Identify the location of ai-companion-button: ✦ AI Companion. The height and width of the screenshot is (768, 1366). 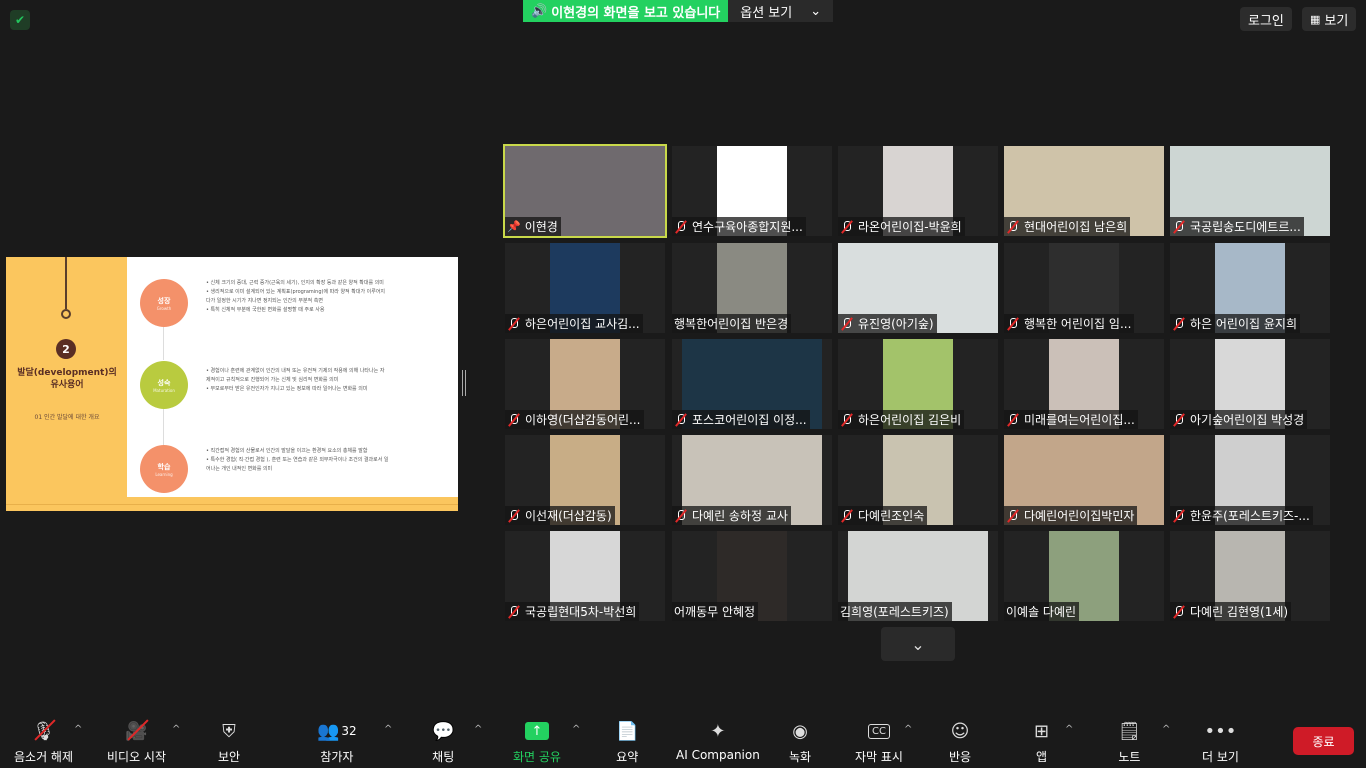
(718, 740).